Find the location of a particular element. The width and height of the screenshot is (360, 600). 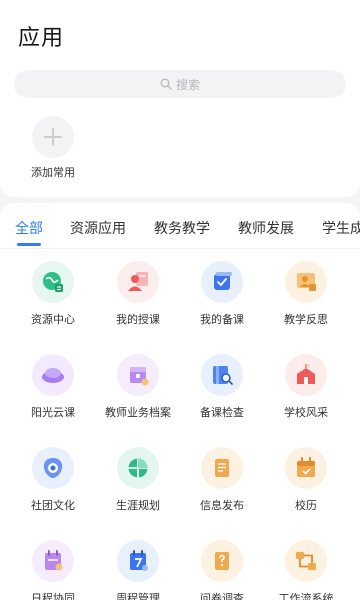

survey-icon is located at coordinates (222, 561).